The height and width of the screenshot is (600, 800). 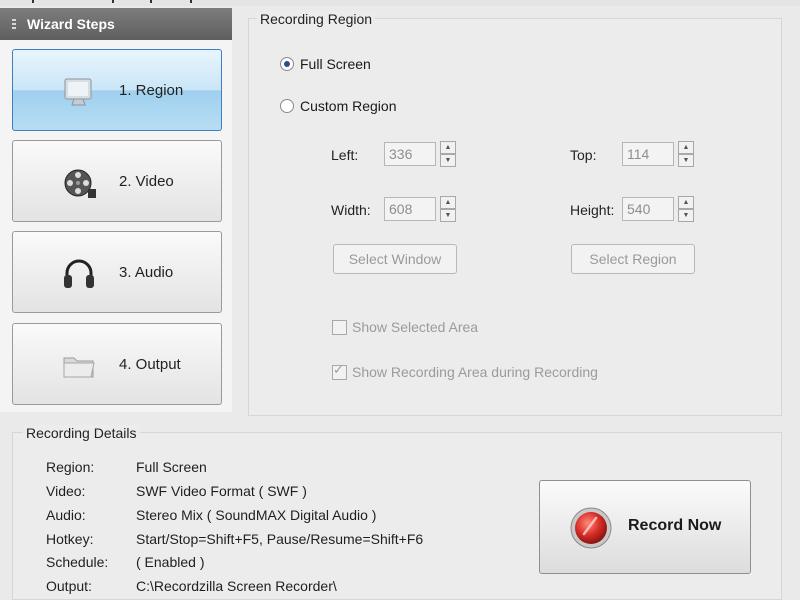 I want to click on show-recording-area-checkbox: ✓ Show Recording Area during Recording, so click(x=465, y=370).